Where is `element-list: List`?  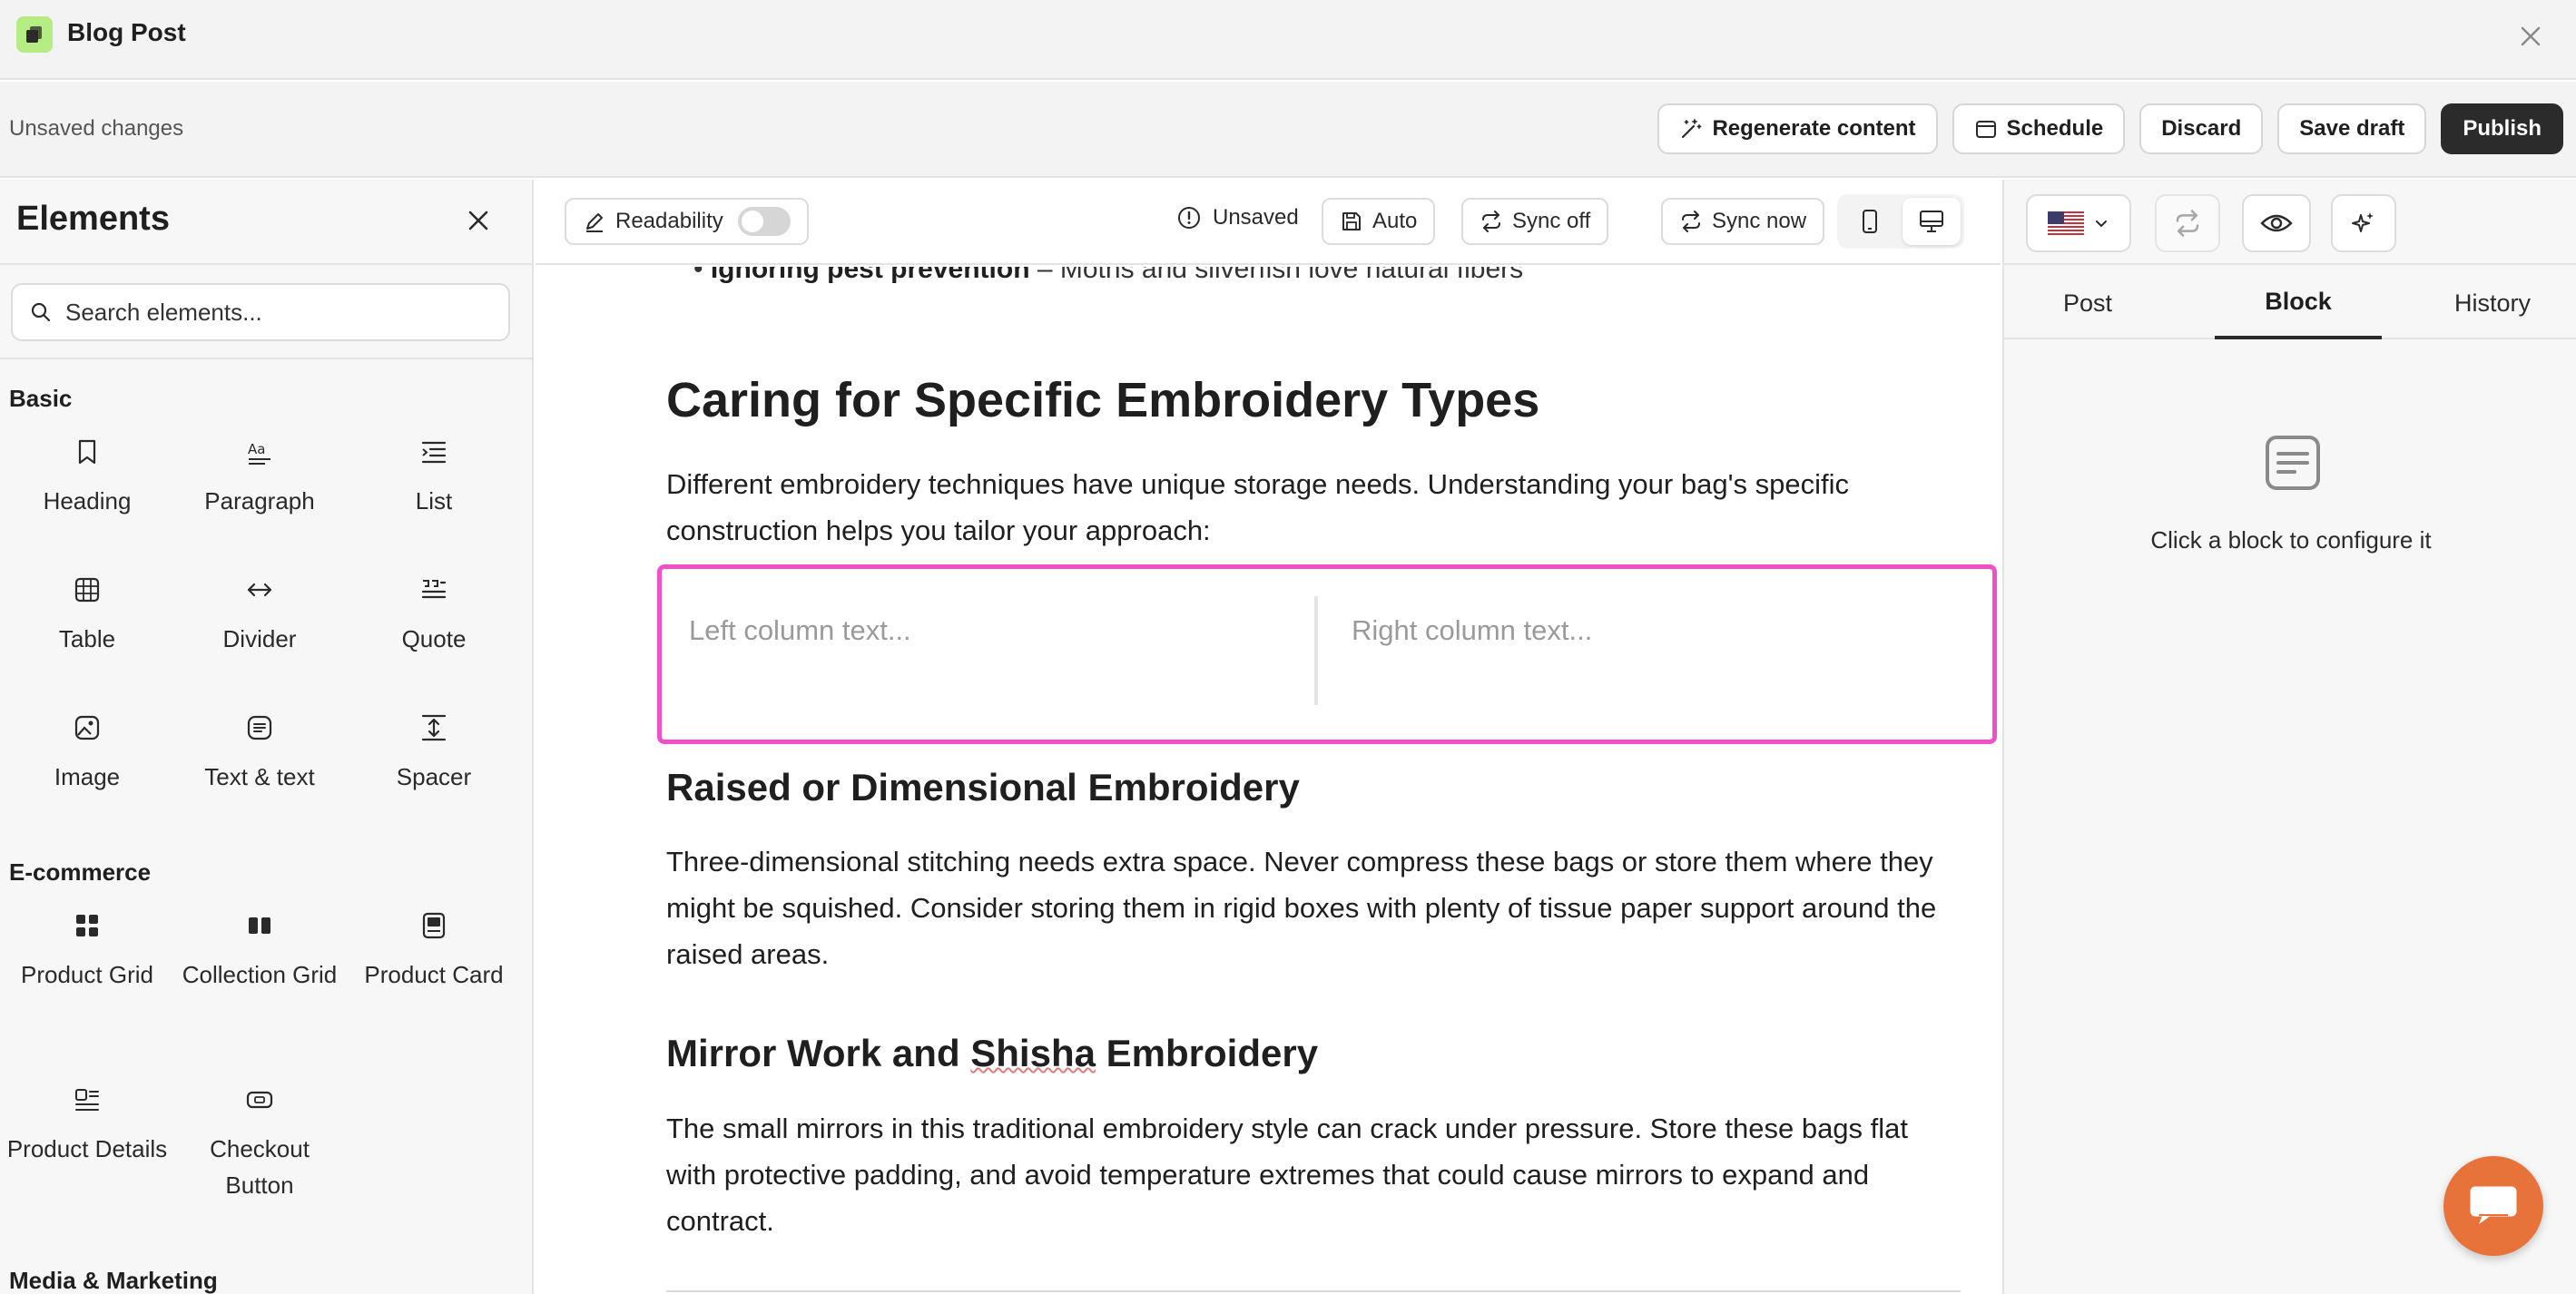 element-list: List is located at coordinates (434, 476).